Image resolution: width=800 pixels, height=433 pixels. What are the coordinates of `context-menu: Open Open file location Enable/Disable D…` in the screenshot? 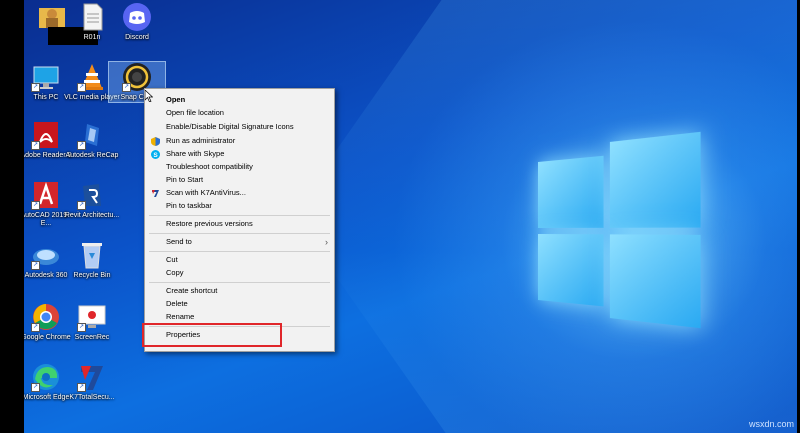 It's located at (239, 220).